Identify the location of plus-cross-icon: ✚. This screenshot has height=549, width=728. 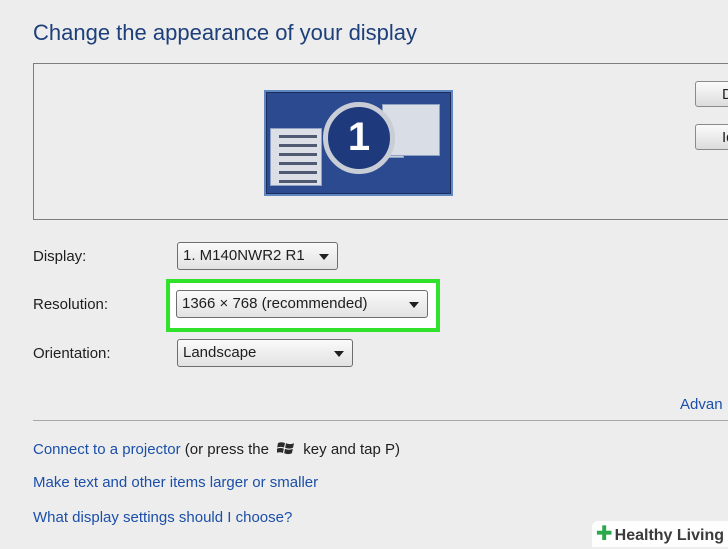
(604, 534).